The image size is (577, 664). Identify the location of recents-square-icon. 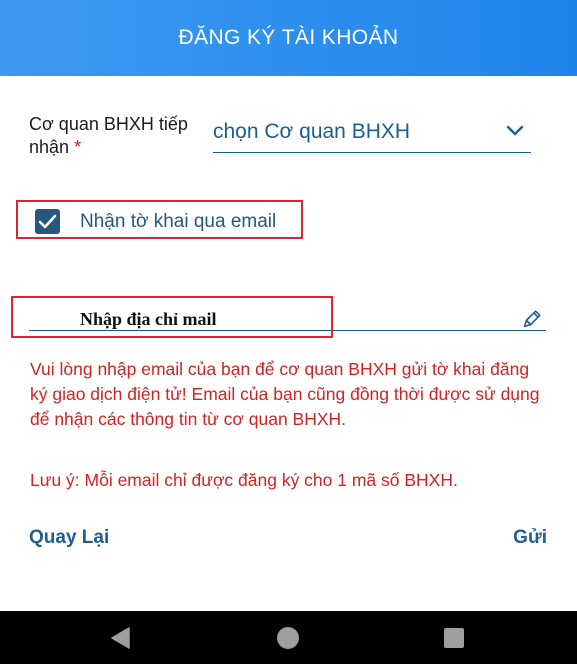
(454, 637).